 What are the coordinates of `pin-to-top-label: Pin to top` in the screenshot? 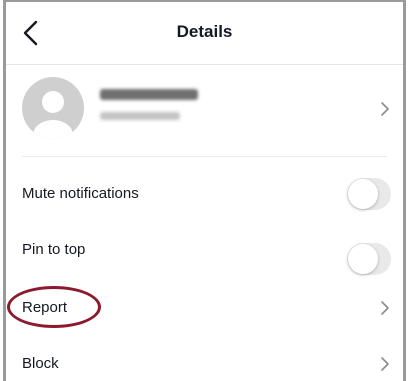 It's located at (54, 249).